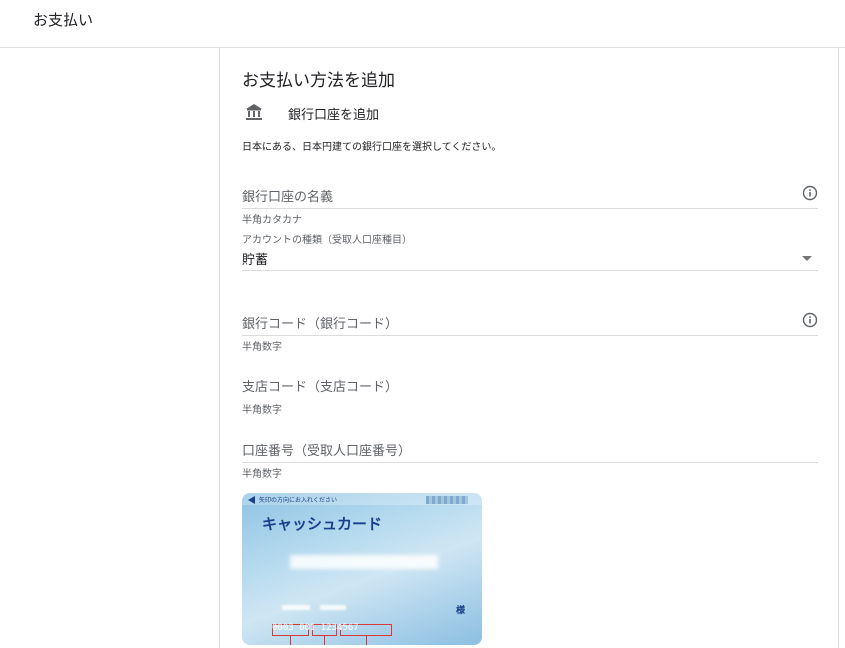 This screenshot has width=845, height=648. What do you see at coordinates (254, 112) in the screenshot?
I see `bank-icon` at bounding box center [254, 112].